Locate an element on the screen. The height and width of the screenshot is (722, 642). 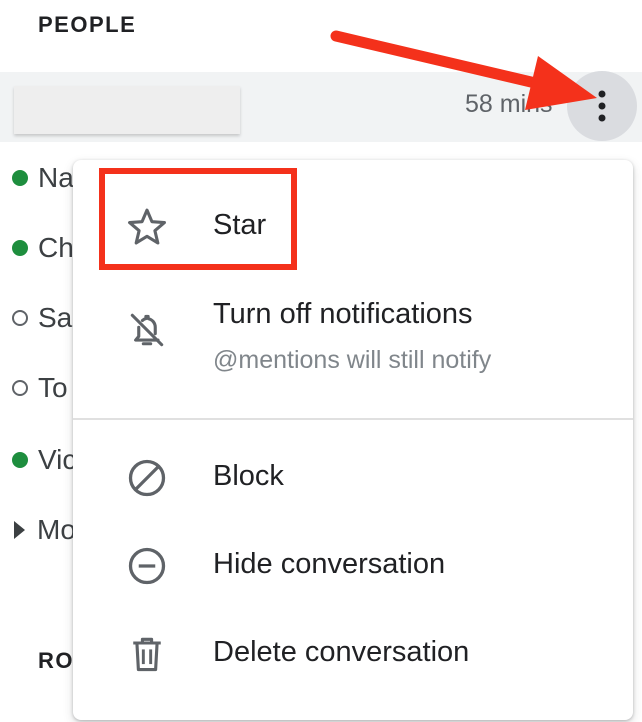
person-name: Ch is located at coordinates (56, 247).